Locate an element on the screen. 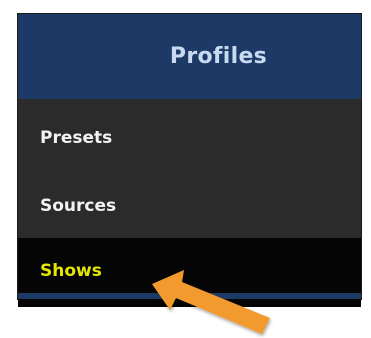 The image size is (371, 338). menu-item-label: Presets is located at coordinates (76, 138).